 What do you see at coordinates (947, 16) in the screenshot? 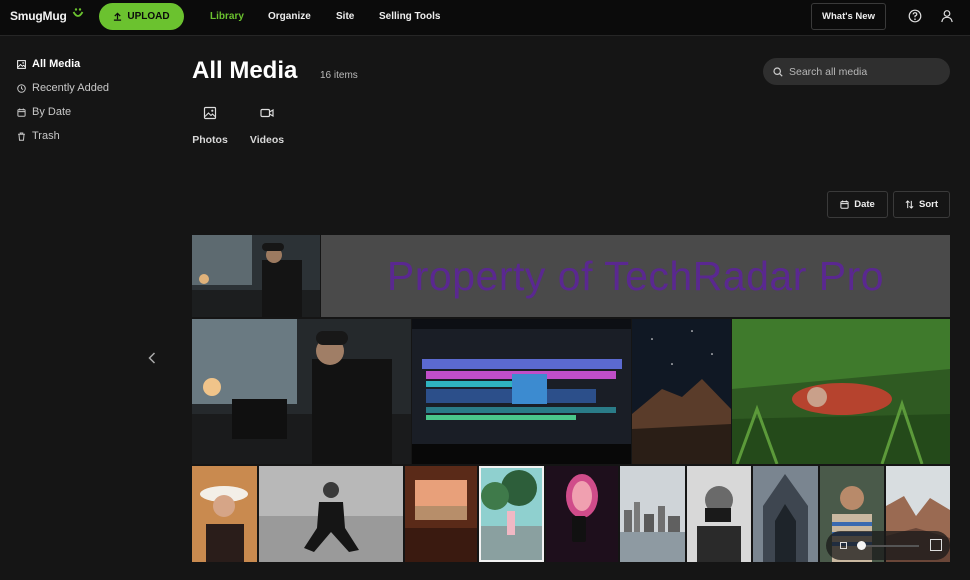
I see `account-icon` at bounding box center [947, 16].